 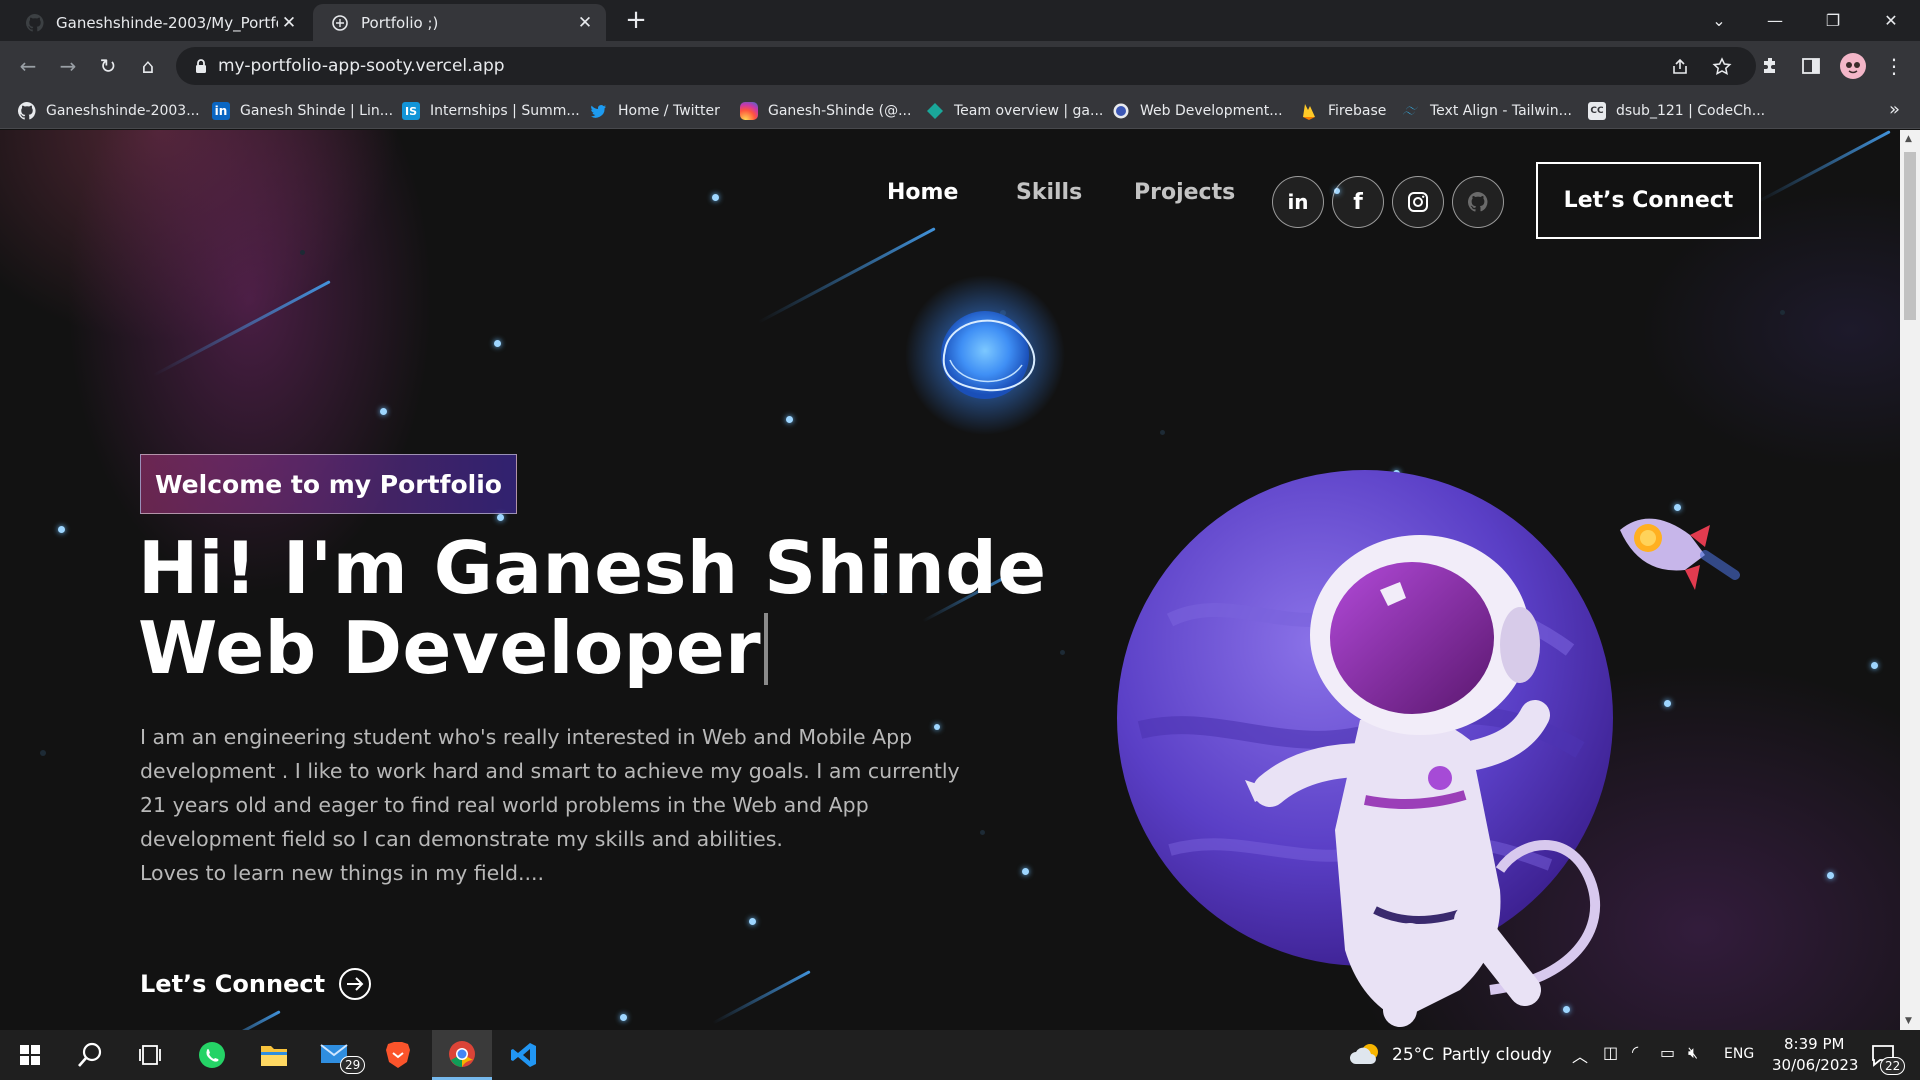 What do you see at coordinates (150, 1055) in the screenshot?
I see `task-view-icon` at bounding box center [150, 1055].